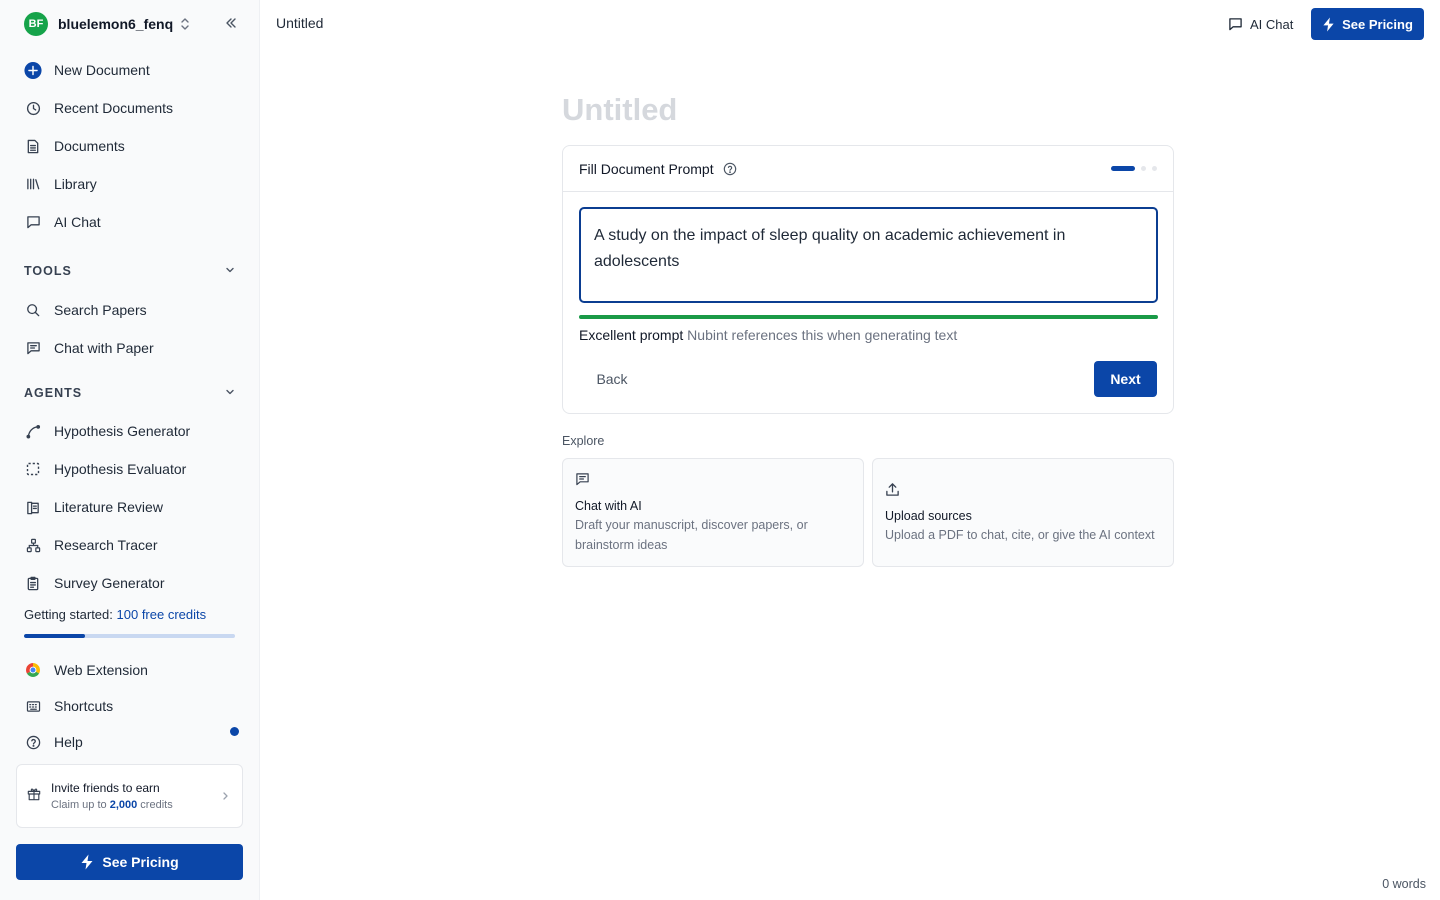 This screenshot has width=1440, height=900. I want to click on invite-sub-prefix: Claim up to, so click(79, 805).